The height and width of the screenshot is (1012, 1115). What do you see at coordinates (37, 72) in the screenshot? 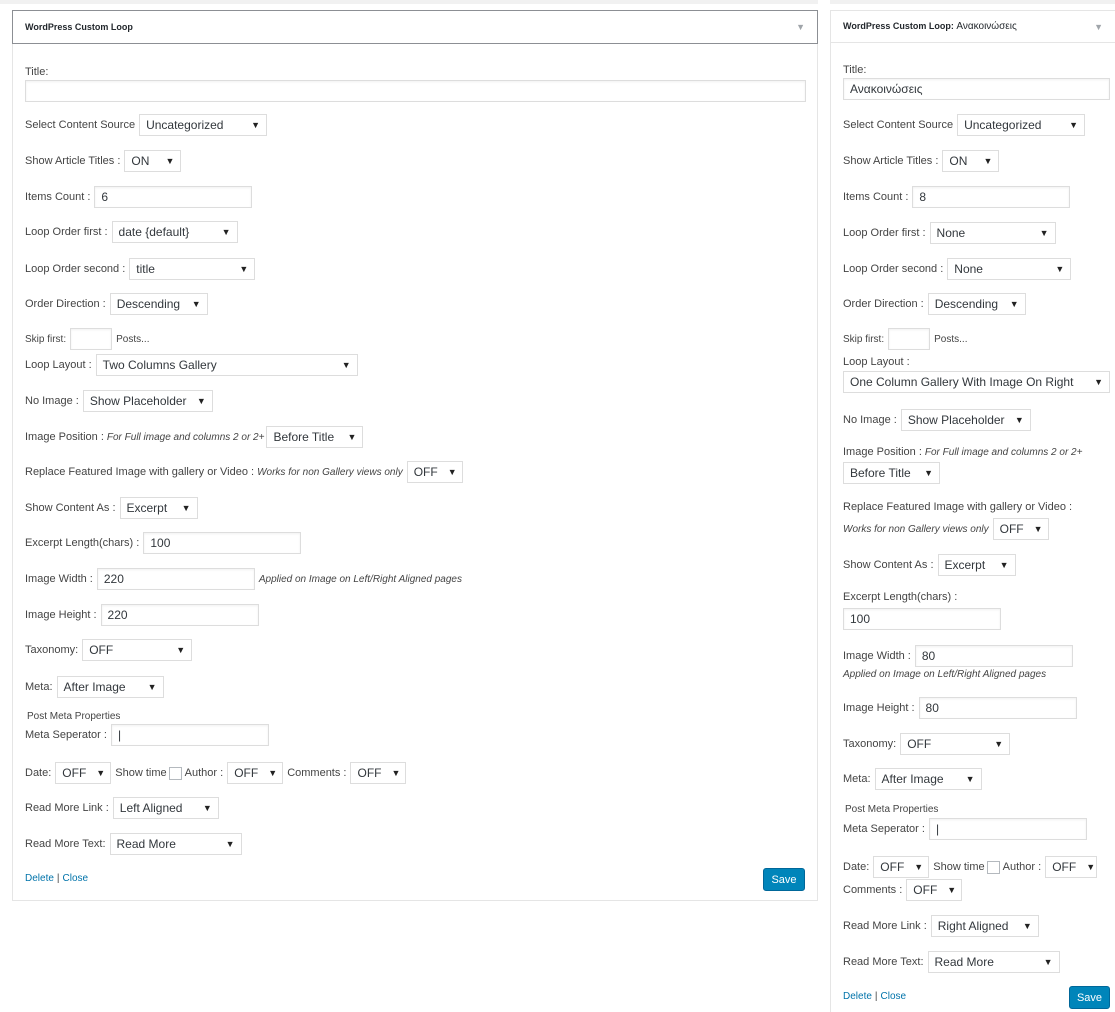
I see `title-label: Title:` at bounding box center [37, 72].